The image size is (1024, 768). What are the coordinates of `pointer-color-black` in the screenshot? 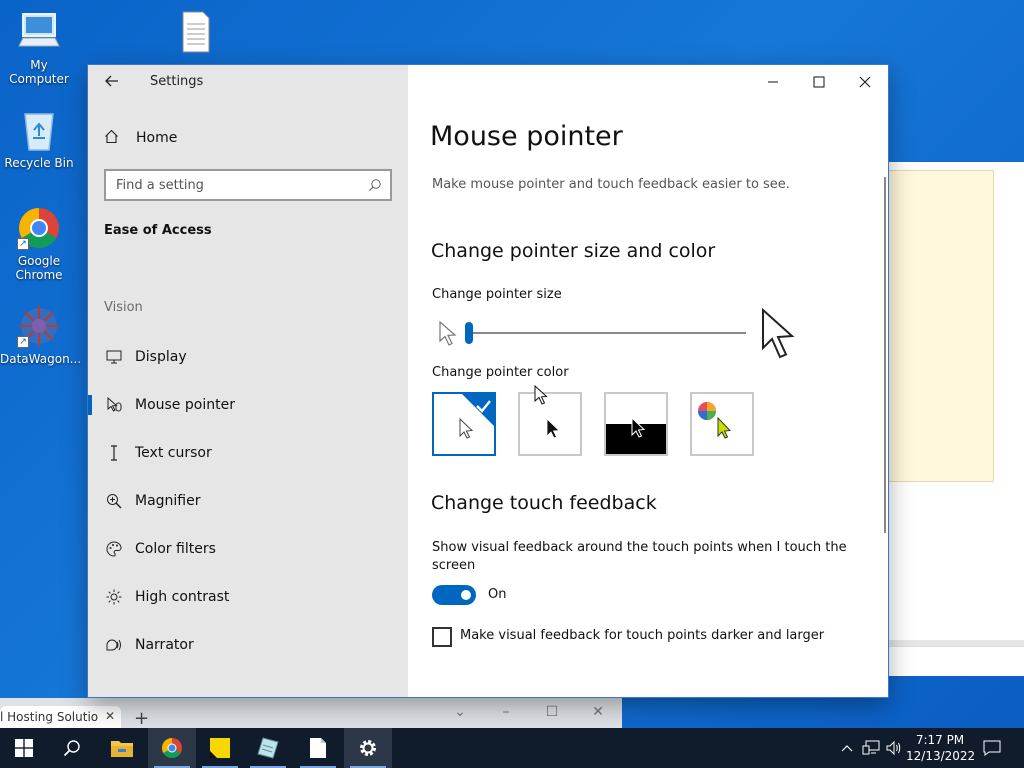 It's located at (550, 424).